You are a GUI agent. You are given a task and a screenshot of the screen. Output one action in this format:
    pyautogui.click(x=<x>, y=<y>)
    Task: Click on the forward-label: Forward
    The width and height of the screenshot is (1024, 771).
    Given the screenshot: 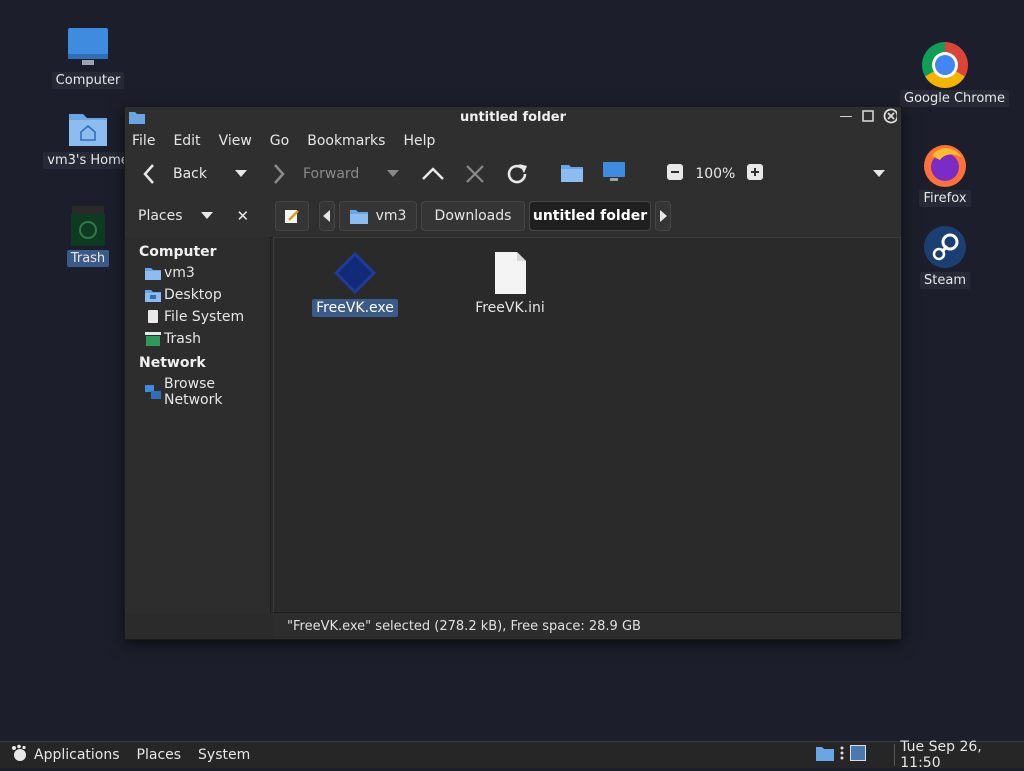 What is the action you would take?
    pyautogui.click(x=331, y=174)
    